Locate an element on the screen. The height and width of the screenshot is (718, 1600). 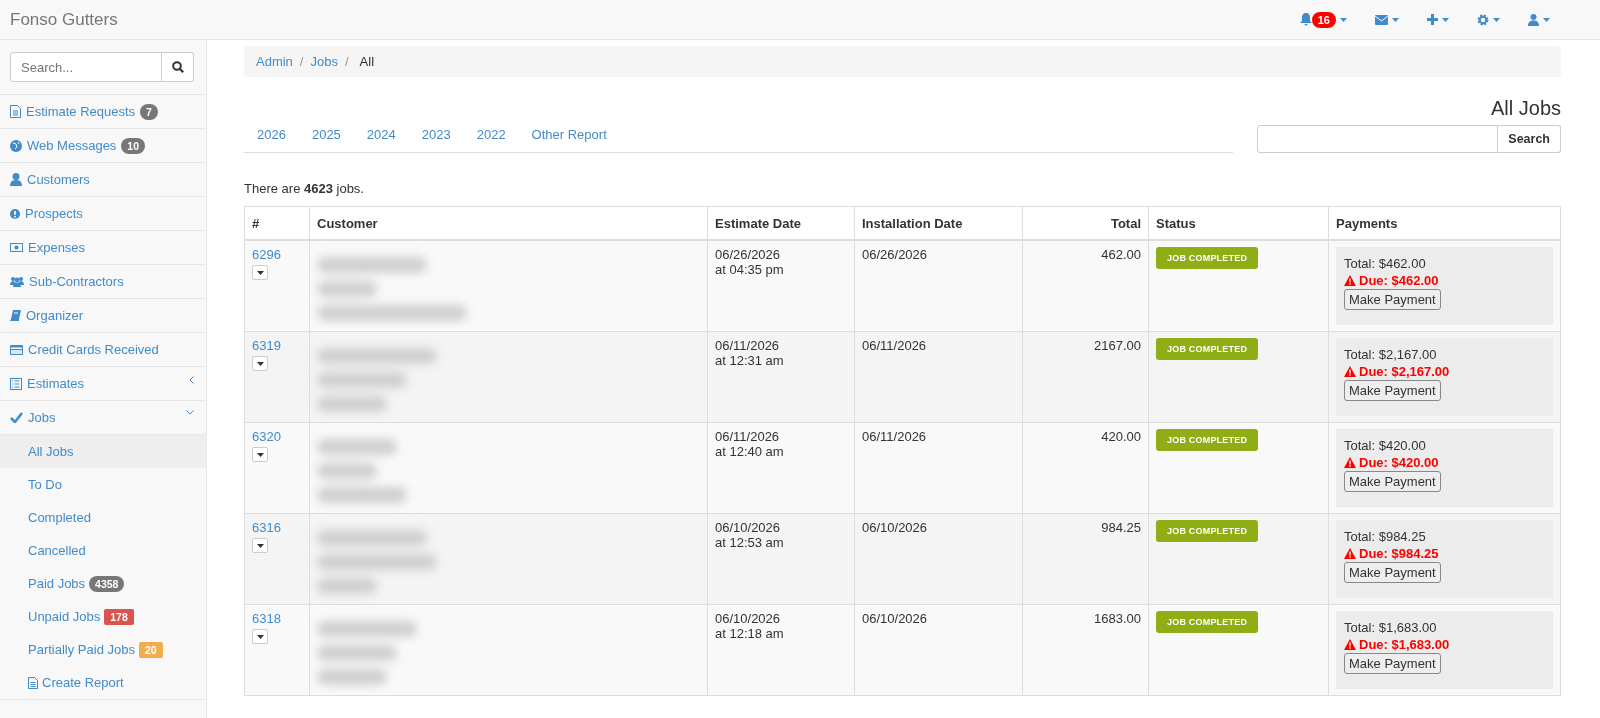
sidebar-subitem: To Do is located at coordinates (103, 484).